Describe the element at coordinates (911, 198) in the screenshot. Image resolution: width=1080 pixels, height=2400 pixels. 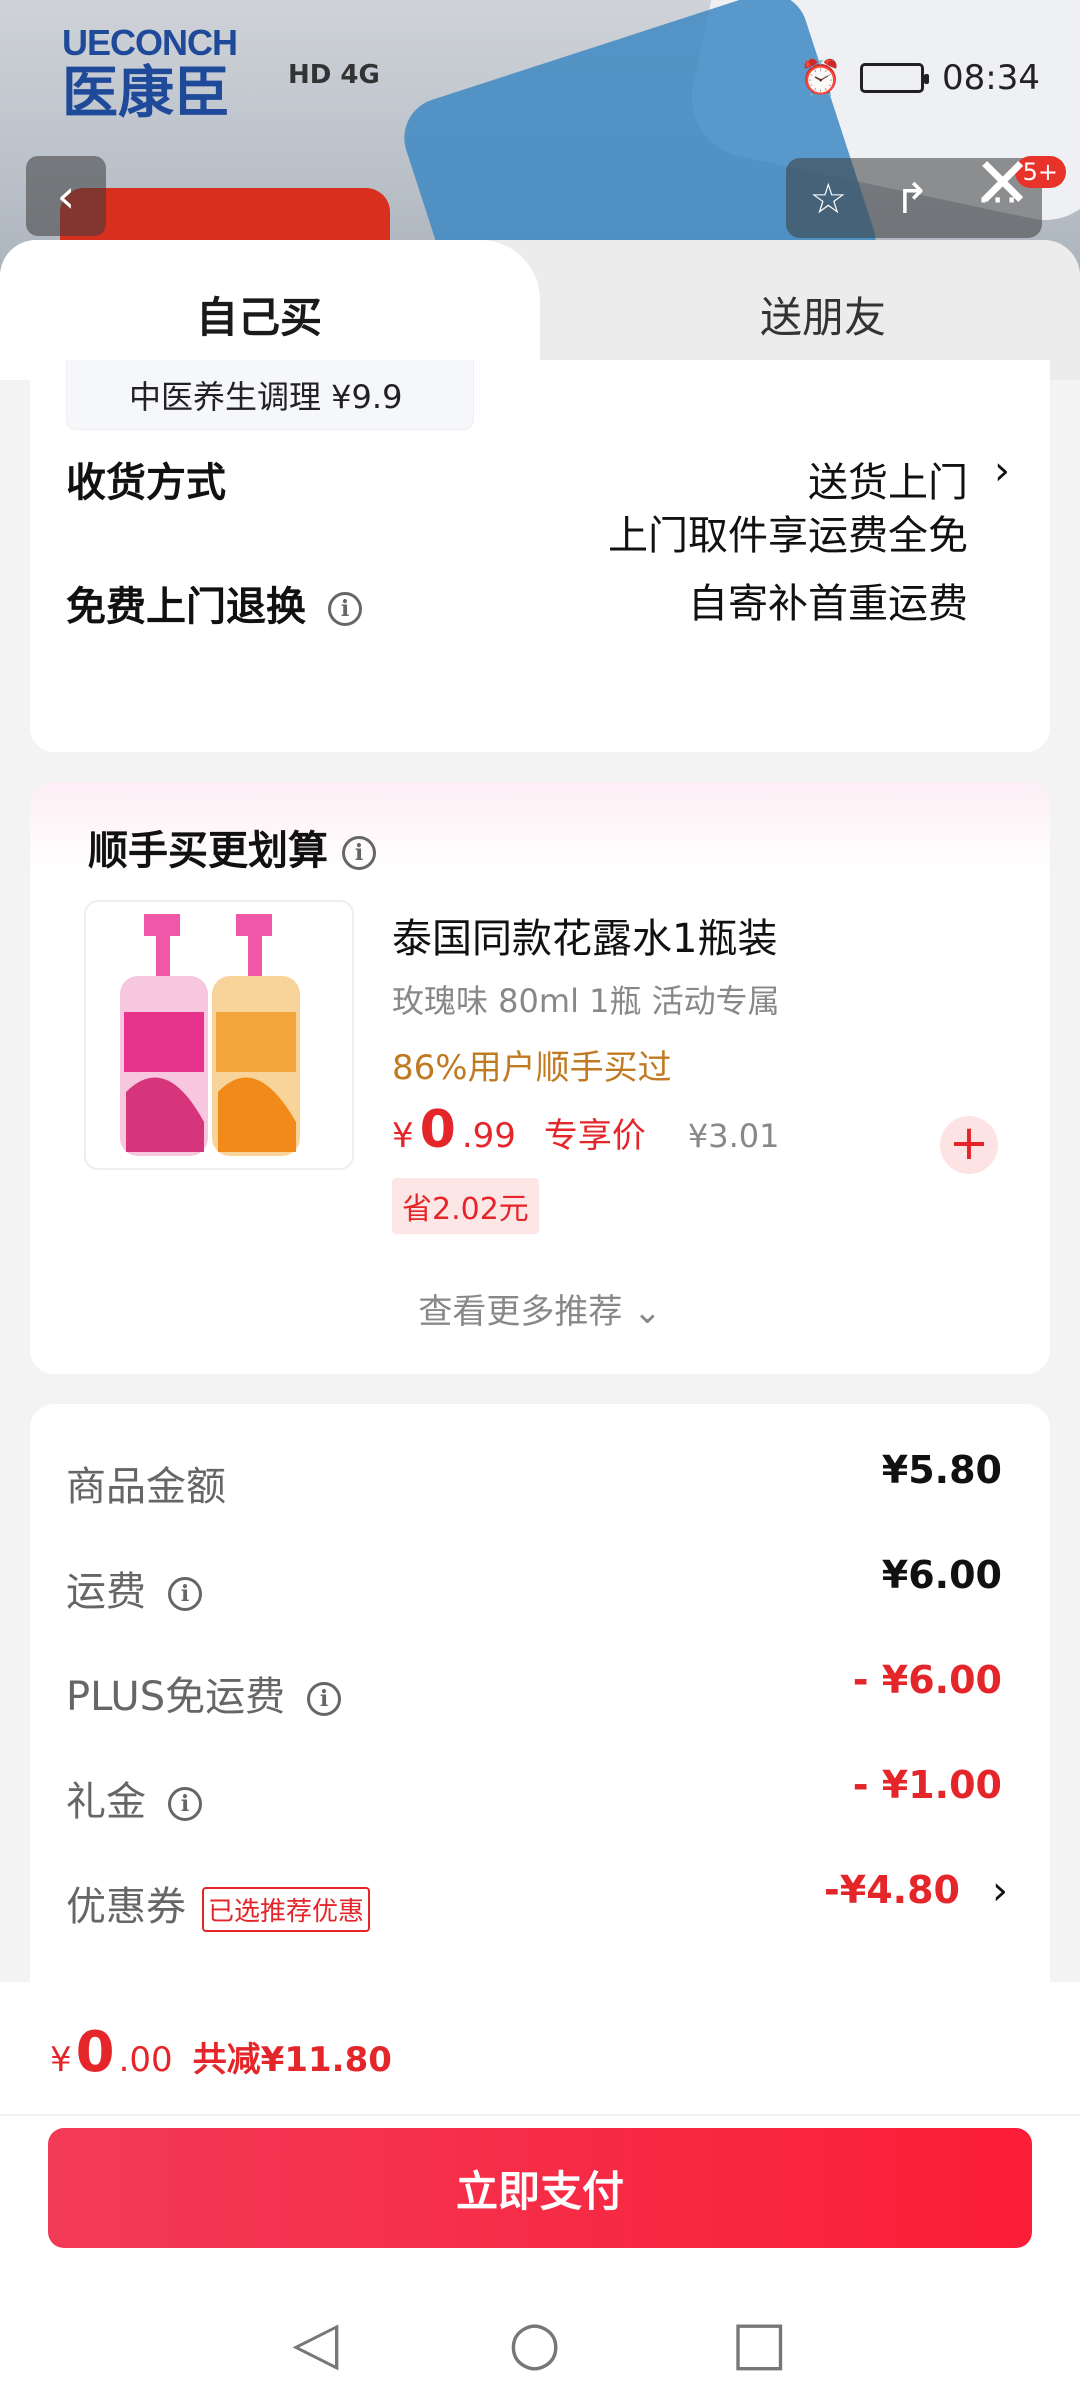
I see `share-icon: ↱` at that location.